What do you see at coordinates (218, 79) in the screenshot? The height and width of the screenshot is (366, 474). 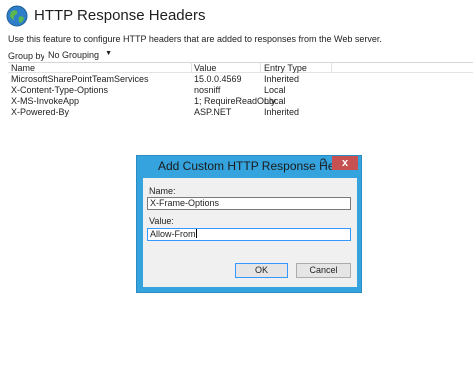 I see `row-value: 15.0.0.4569` at bounding box center [218, 79].